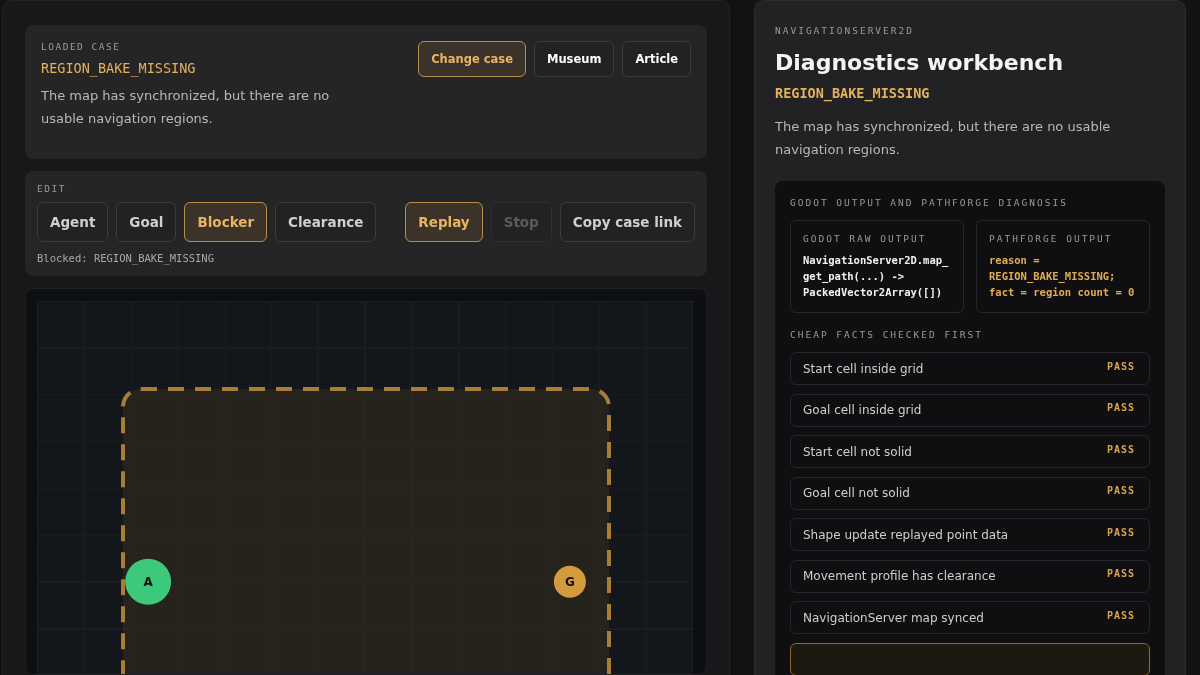  I want to click on check-label: NavigationServer map synced, so click(893, 617).